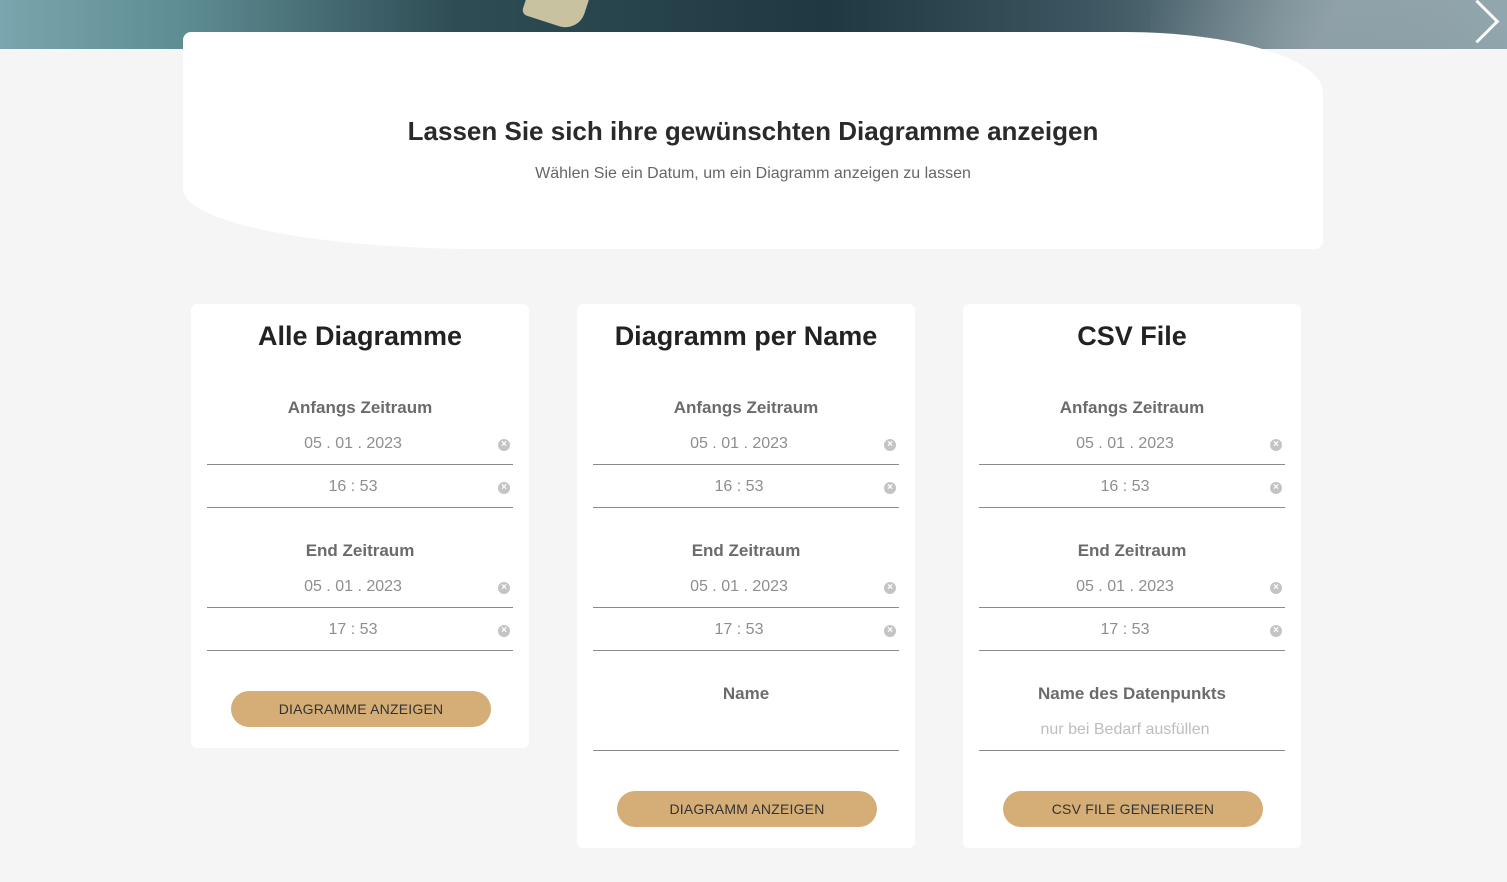  I want to click on name-label: Name, so click(746, 693).